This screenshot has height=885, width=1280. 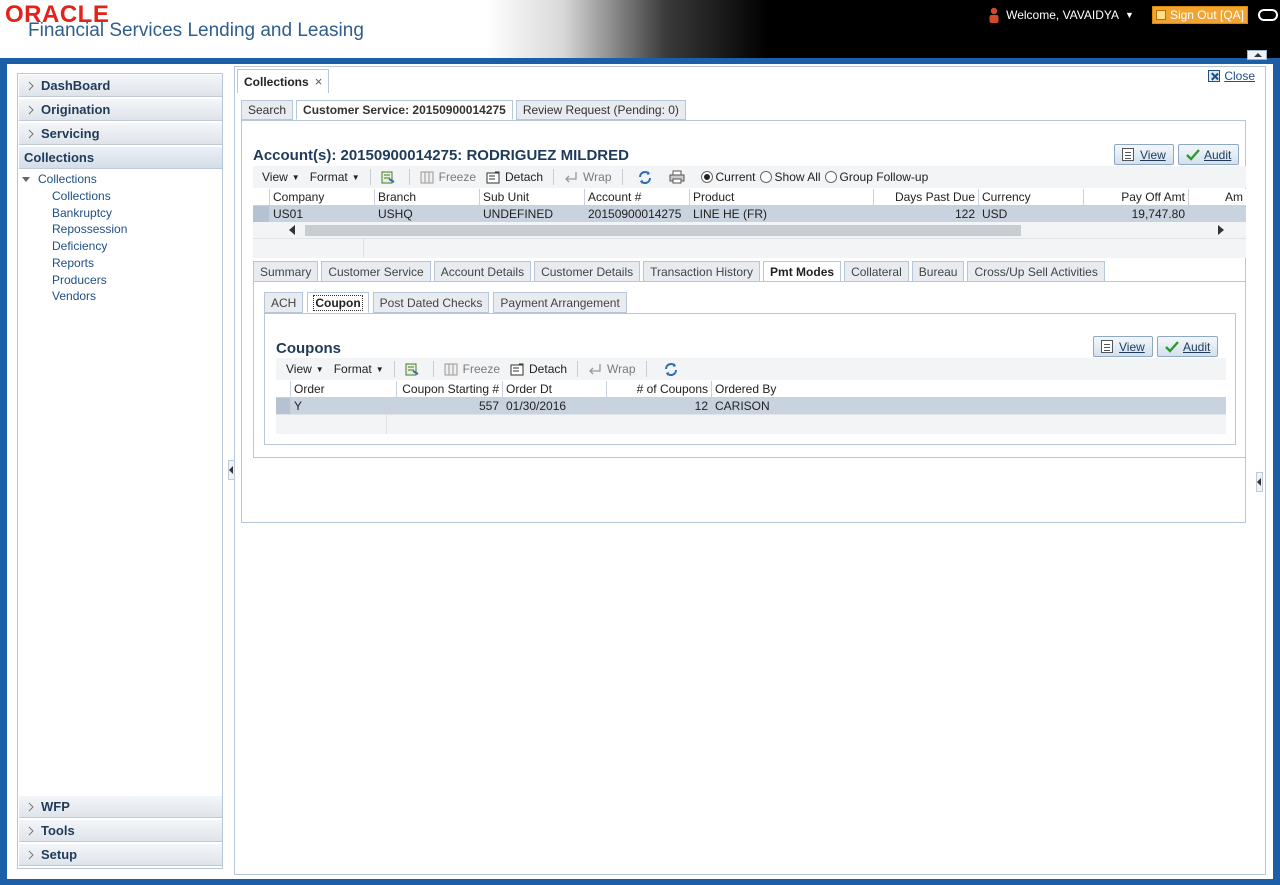 I want to click on col-order: Order, so click(x=344, y=389).